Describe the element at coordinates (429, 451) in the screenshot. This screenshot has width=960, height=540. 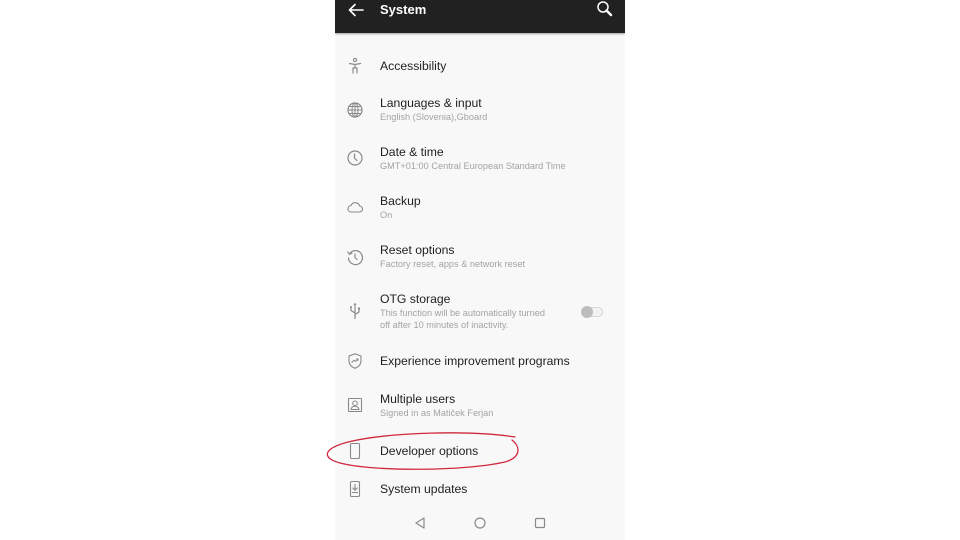
I see `settings-item-label: Developer options` at that location.